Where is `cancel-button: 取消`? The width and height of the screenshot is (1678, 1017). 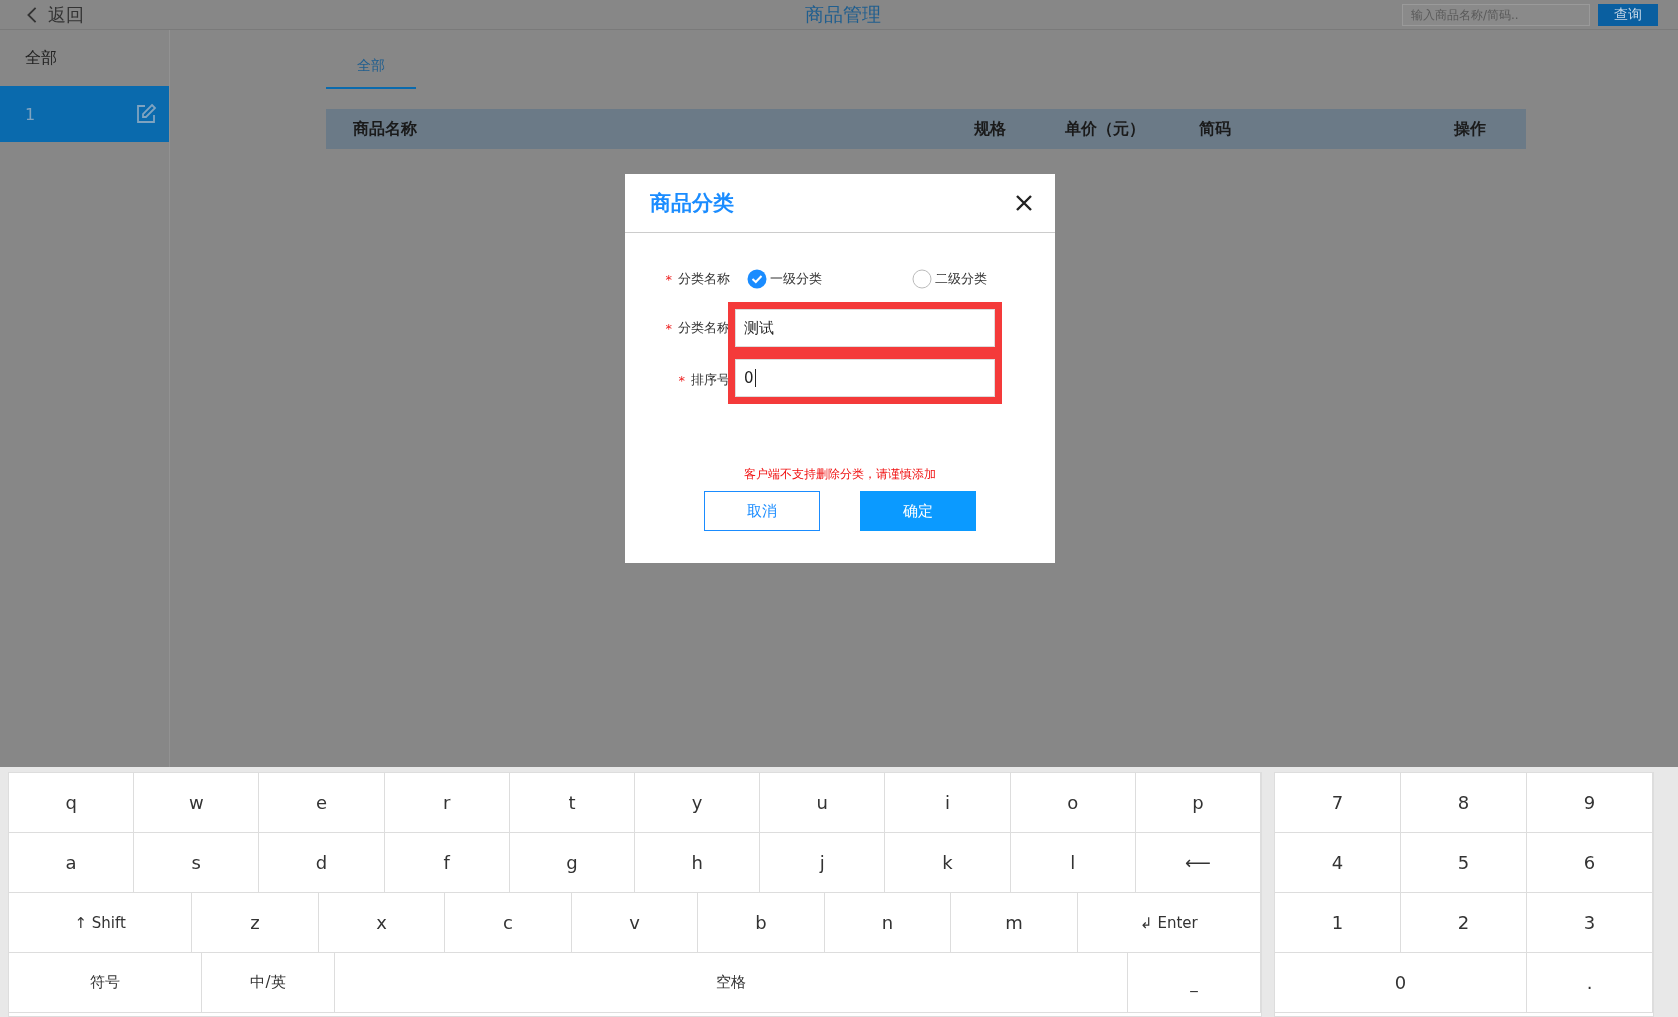 cancel-button: 取消 is located at coordinates (762, 511).